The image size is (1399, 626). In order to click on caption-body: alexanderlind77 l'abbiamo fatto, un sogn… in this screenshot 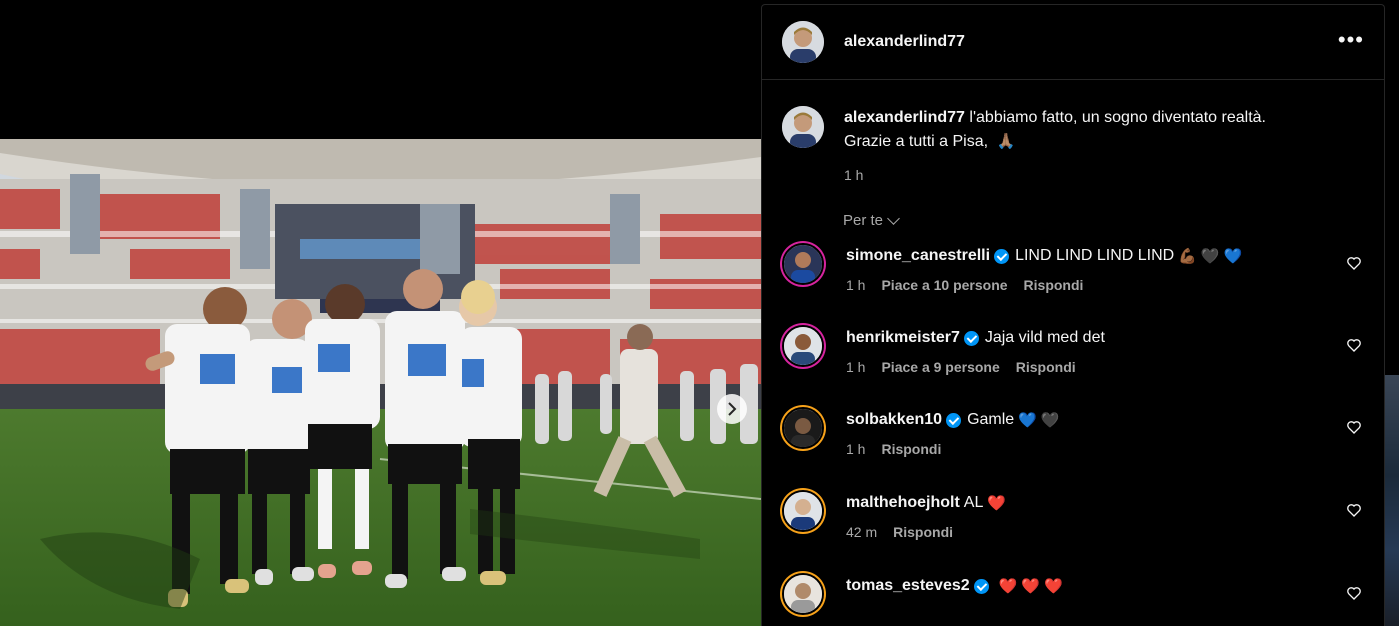, I will do `click(1084, 146)`.